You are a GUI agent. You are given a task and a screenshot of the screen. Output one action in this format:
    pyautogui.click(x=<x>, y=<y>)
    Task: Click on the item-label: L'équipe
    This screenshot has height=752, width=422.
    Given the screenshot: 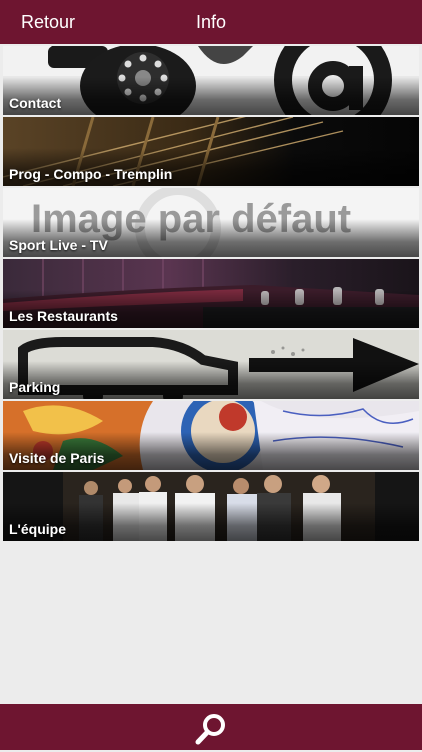 What is the action you would take?
    pyautogui.click(x=37, y=529)
    